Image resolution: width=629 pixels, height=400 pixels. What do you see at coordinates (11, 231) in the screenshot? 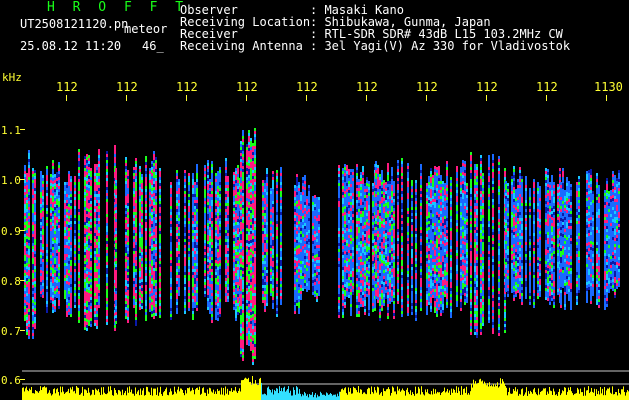
I see `y-tick-label: 0.9` at bounding box center [11, 231].